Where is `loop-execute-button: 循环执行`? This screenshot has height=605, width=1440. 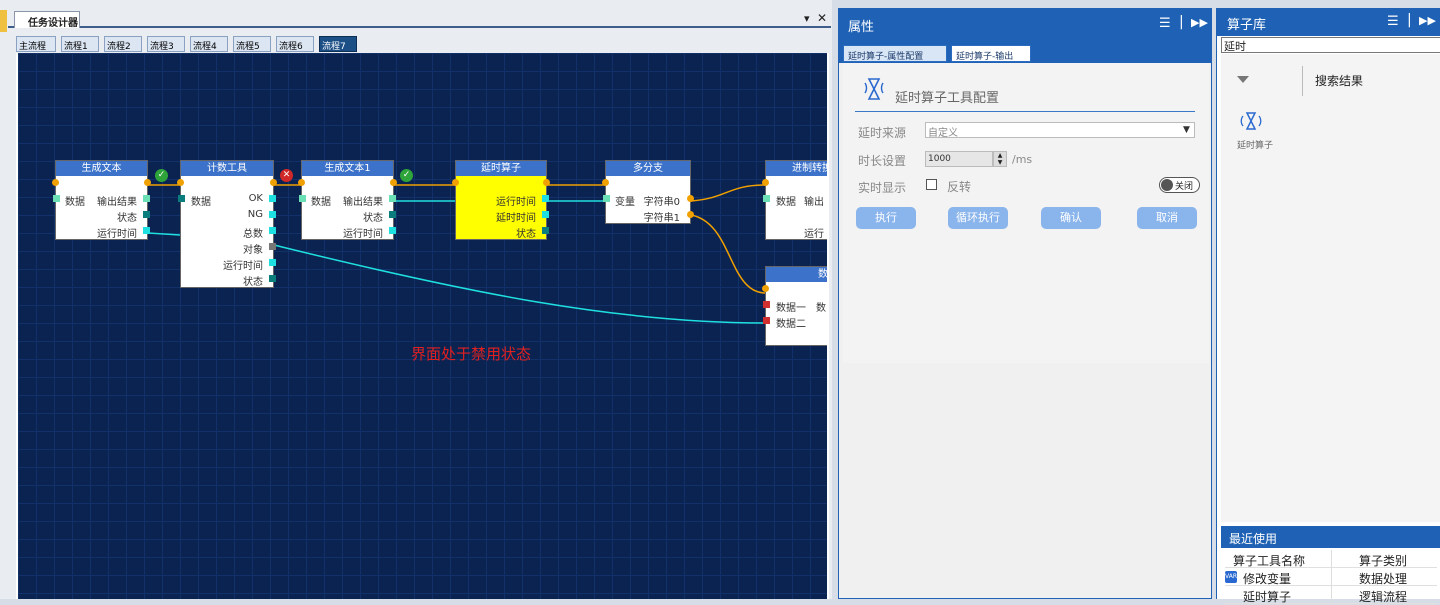
loop-execute-button: 循环执行 is located at coordinates (978, 218).